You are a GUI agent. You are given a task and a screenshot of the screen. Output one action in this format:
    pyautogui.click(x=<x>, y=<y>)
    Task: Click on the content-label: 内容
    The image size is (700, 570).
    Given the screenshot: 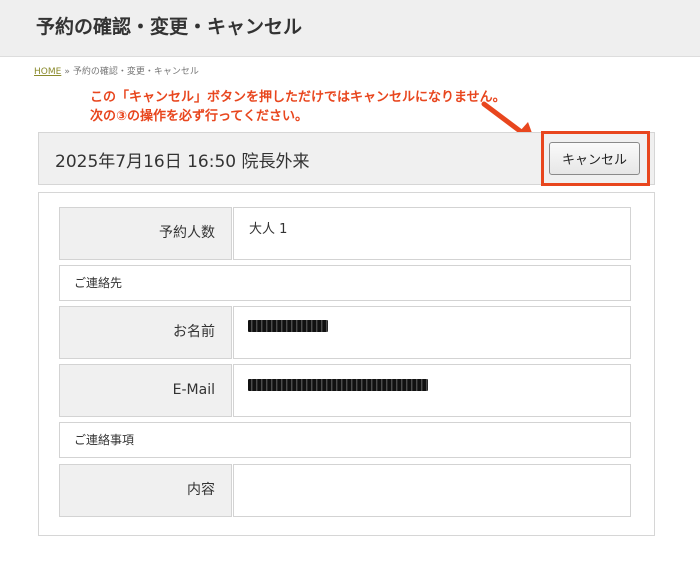 What is the action you would take?
    pyautogui.click(x=145, y=490)
    